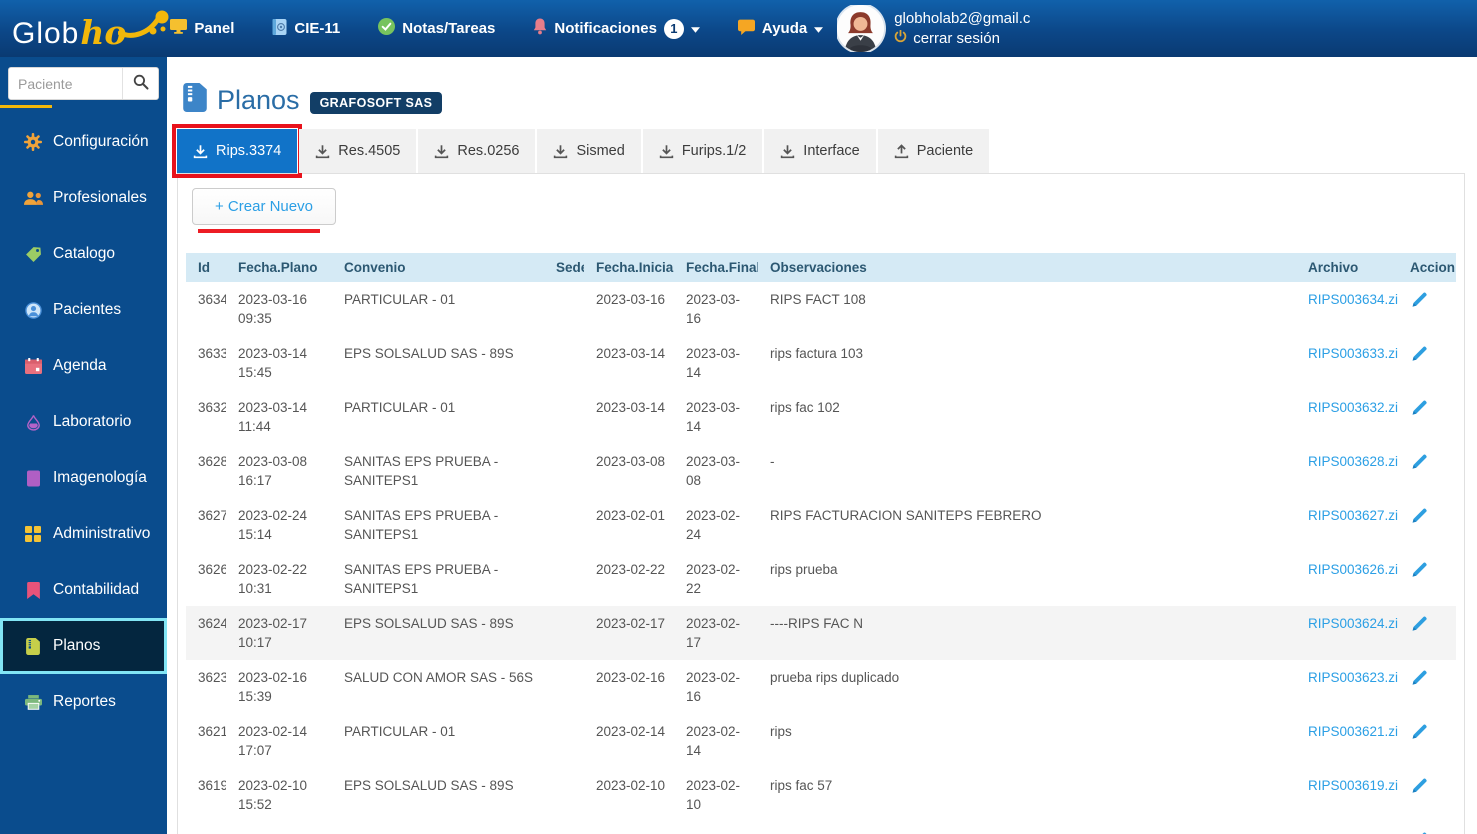  What do you see at coordinates (33, 198) in the screenshot?
I see `people-icon` at bounding box center [33, 198].